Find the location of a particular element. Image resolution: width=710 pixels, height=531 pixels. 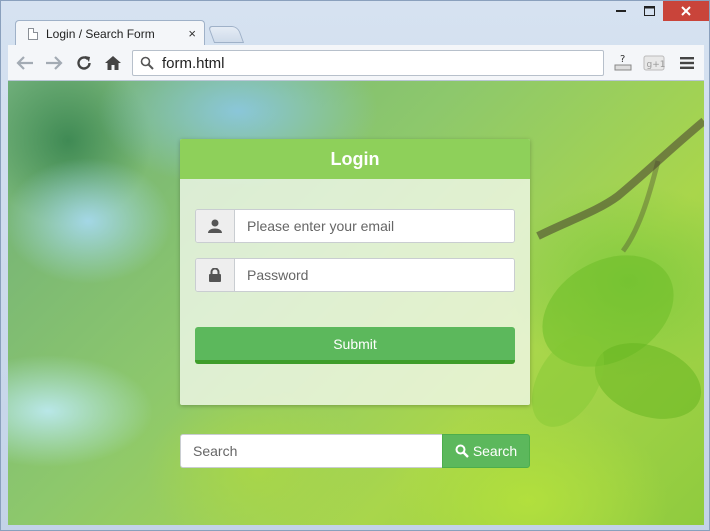

new-tab-button is located at coordinates (226, 34).